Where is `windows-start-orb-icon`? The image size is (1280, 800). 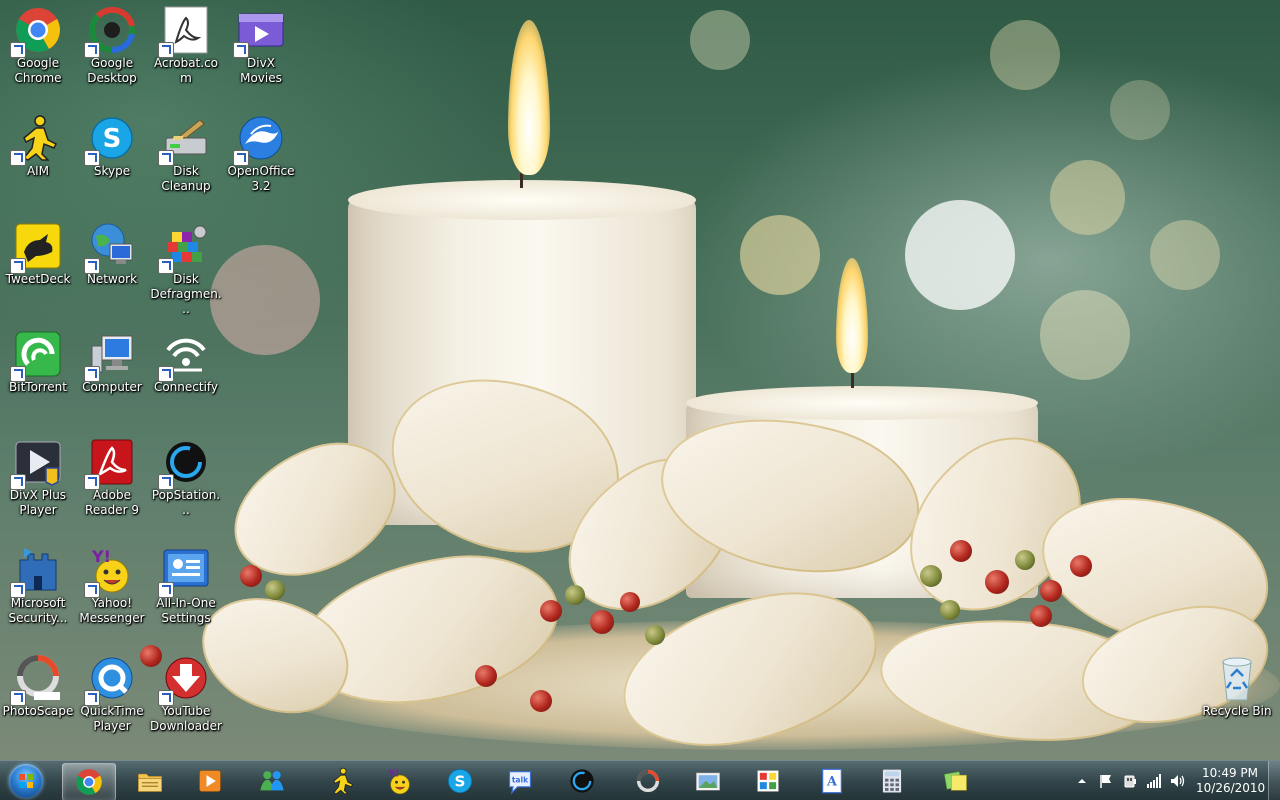
windows-start-orb-icon is located at coordinates (26, 781).